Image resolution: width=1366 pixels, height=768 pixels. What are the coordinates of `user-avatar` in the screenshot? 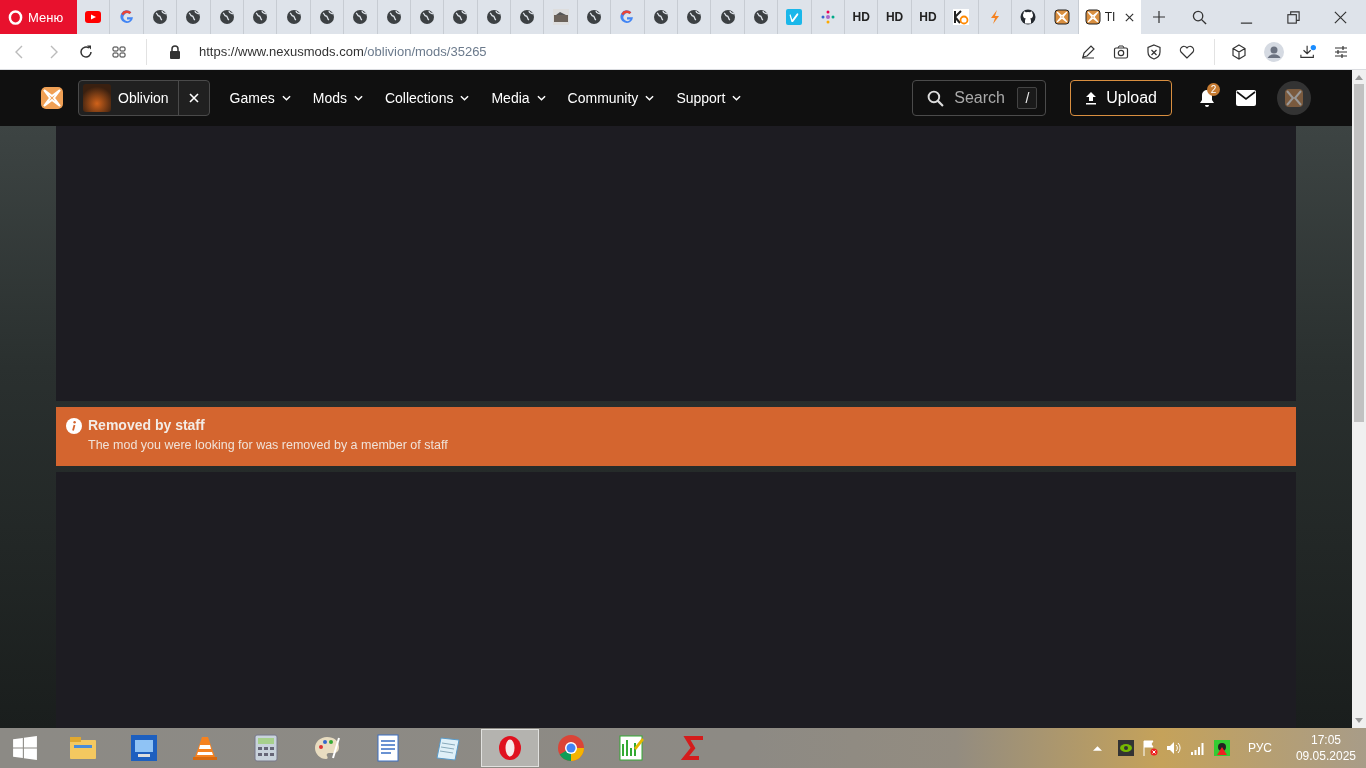 It's located at (1294, 98).